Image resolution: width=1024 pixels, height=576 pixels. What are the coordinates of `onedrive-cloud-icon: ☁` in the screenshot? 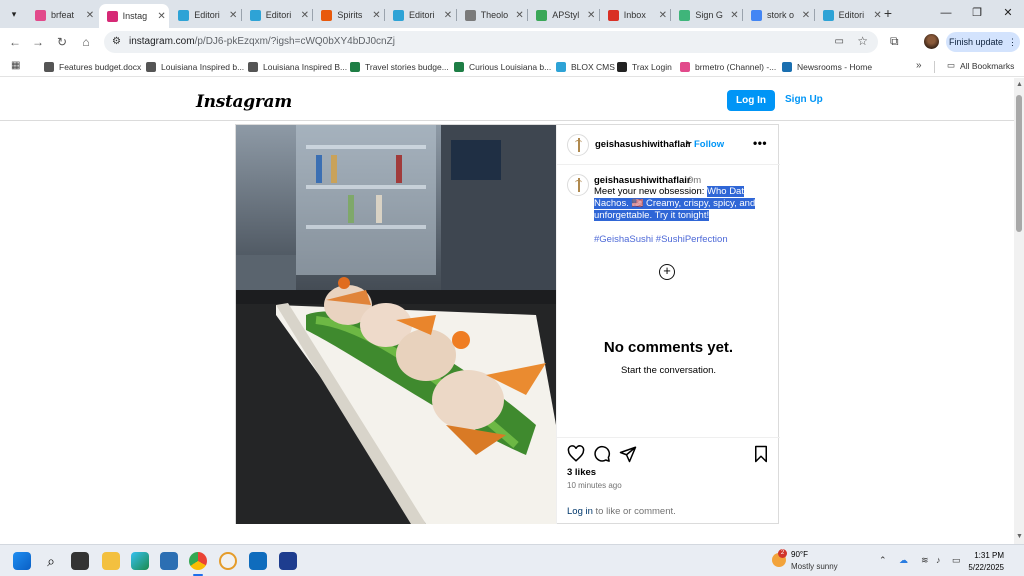 It's located at (903, 560).